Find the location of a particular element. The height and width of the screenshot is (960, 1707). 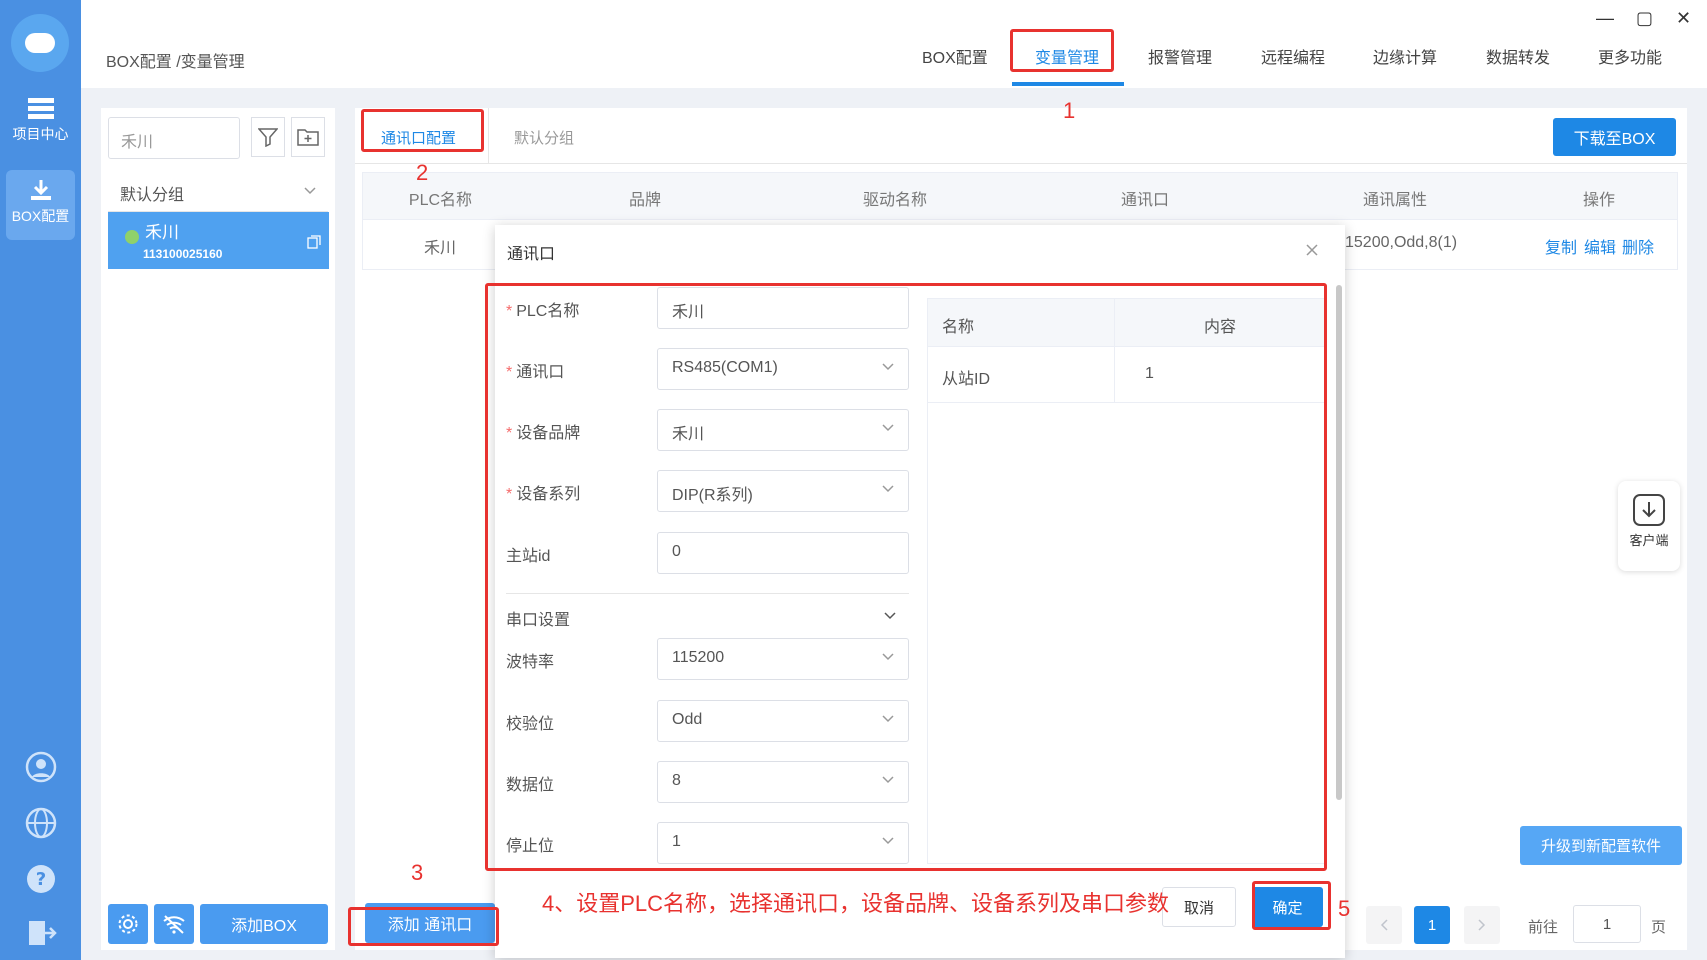

nav-data-forwarding: 数据转发 is located at coordinates (1518, 56).